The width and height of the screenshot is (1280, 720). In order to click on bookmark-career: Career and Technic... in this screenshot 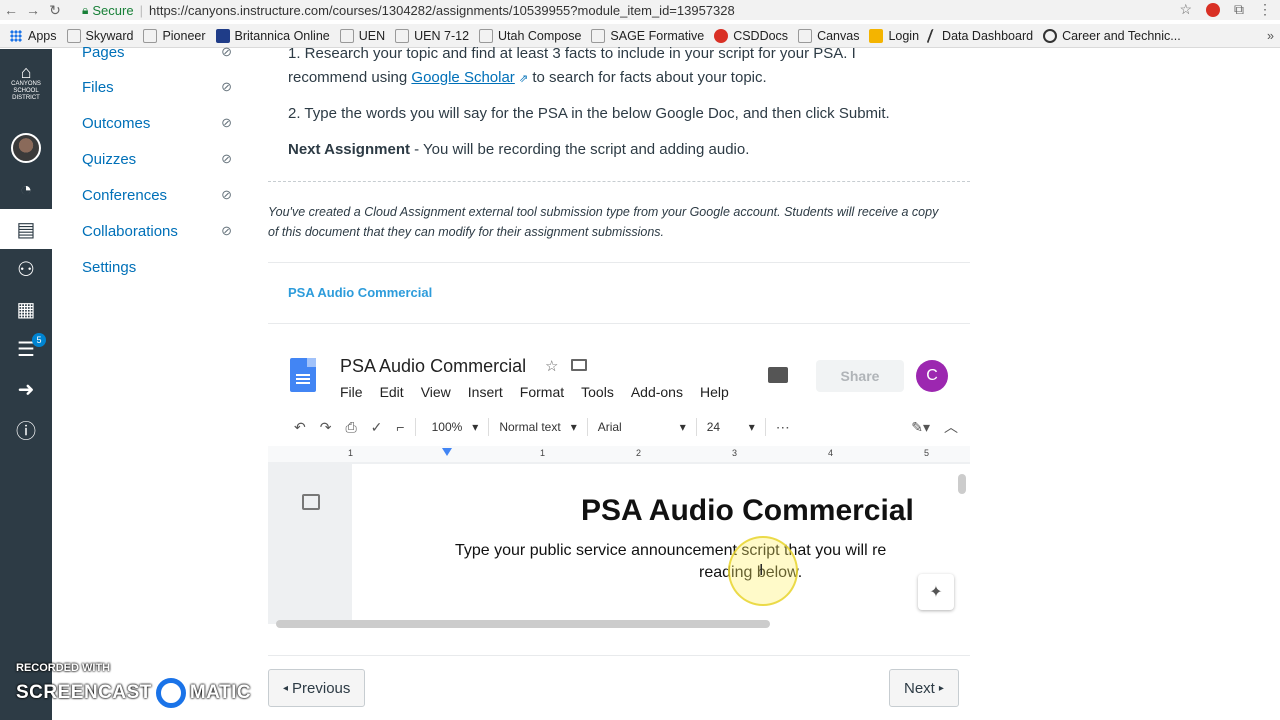, I will do `click(1112, 35)`.